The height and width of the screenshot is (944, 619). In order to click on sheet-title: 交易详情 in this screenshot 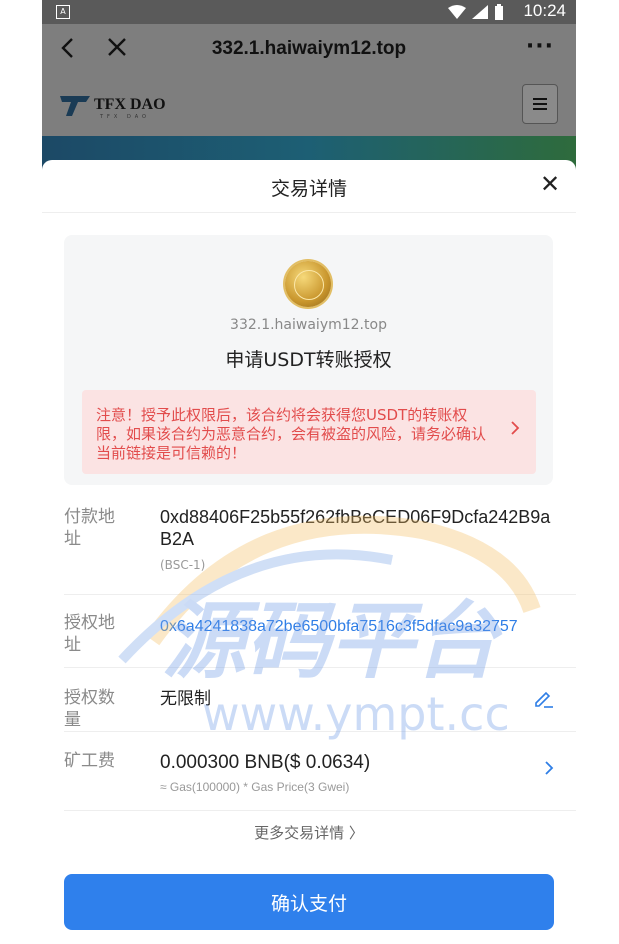, I will do `click(308, 189)`.